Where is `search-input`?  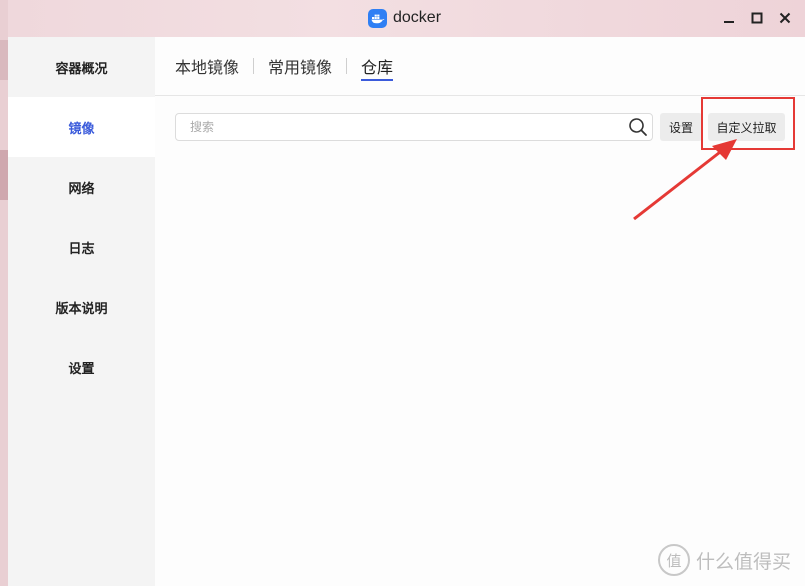 search-input is located at coordinates (399, 127).